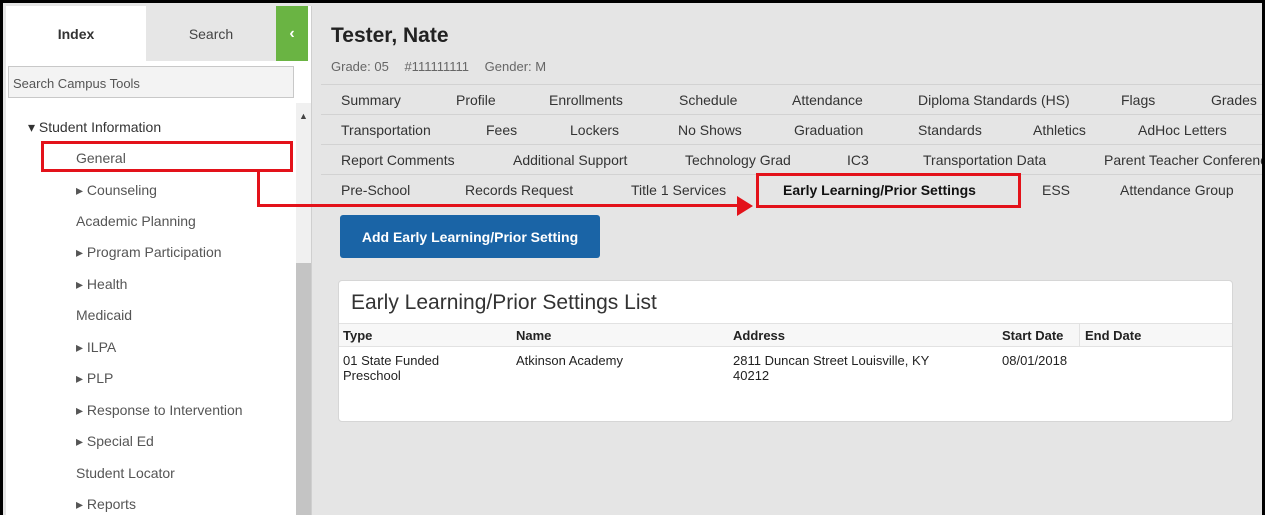 The width and height of the screenshot is (1265, 515). I want to click on chevron-left-icon: ‹, so click(292, 33).